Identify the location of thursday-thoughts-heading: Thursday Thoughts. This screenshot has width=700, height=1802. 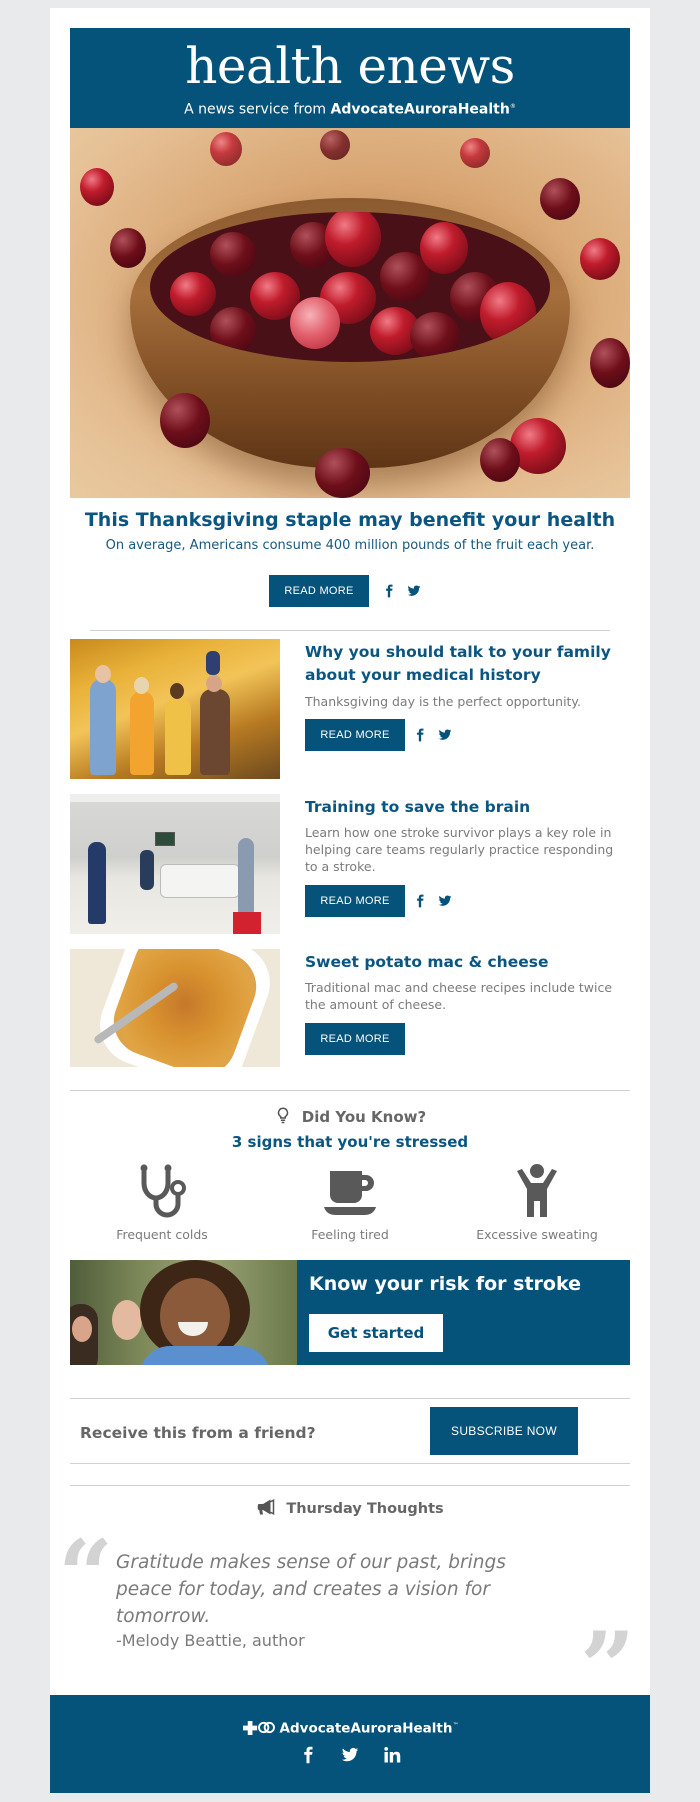
(350, 1508).